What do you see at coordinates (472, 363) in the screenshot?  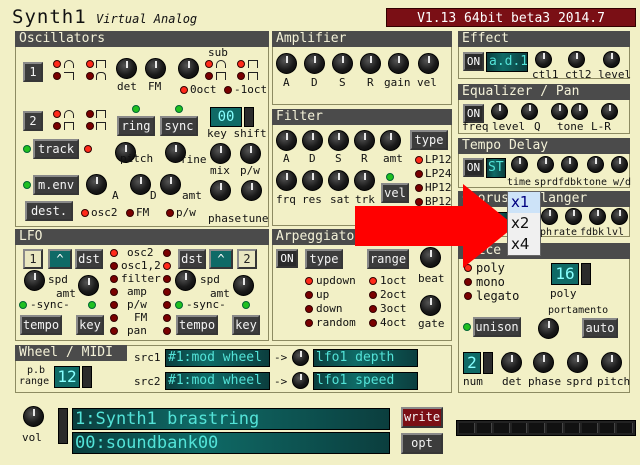 I see `unison-num-display: 2` at bounding box center [472, 363].